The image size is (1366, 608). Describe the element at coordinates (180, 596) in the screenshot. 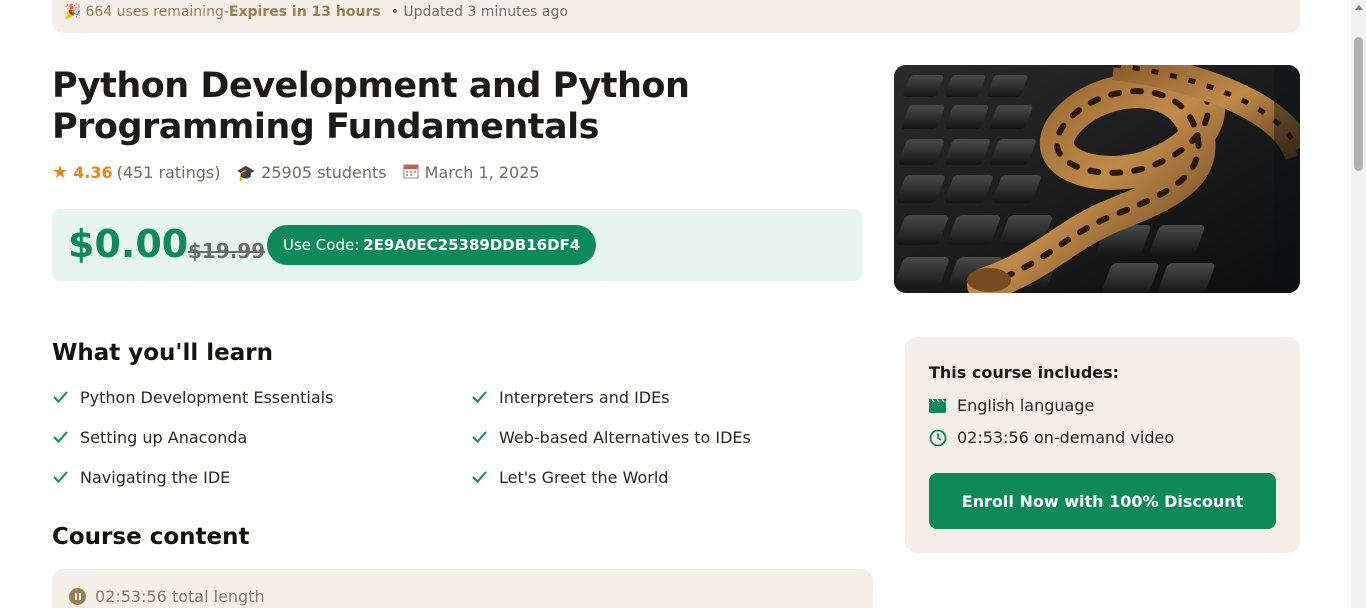

I see `total-length: 02:53:56 total length` at that location.